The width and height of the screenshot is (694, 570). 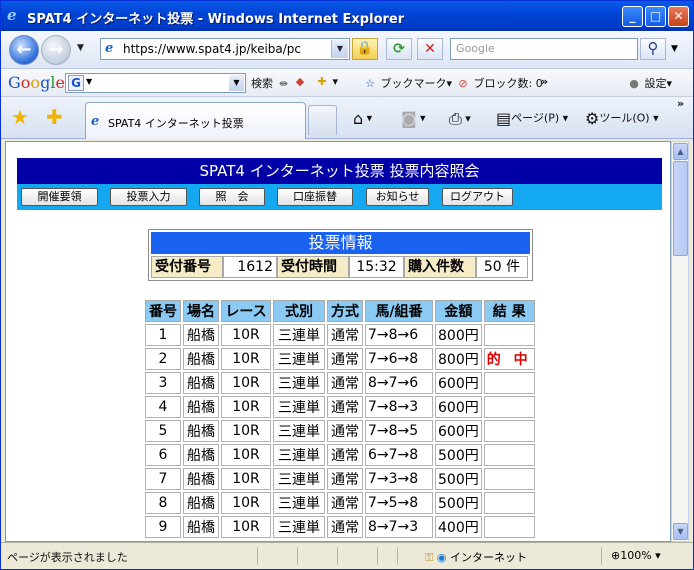 I want to click on menu-button-news: お知らせ, so click(x=397, y=197).